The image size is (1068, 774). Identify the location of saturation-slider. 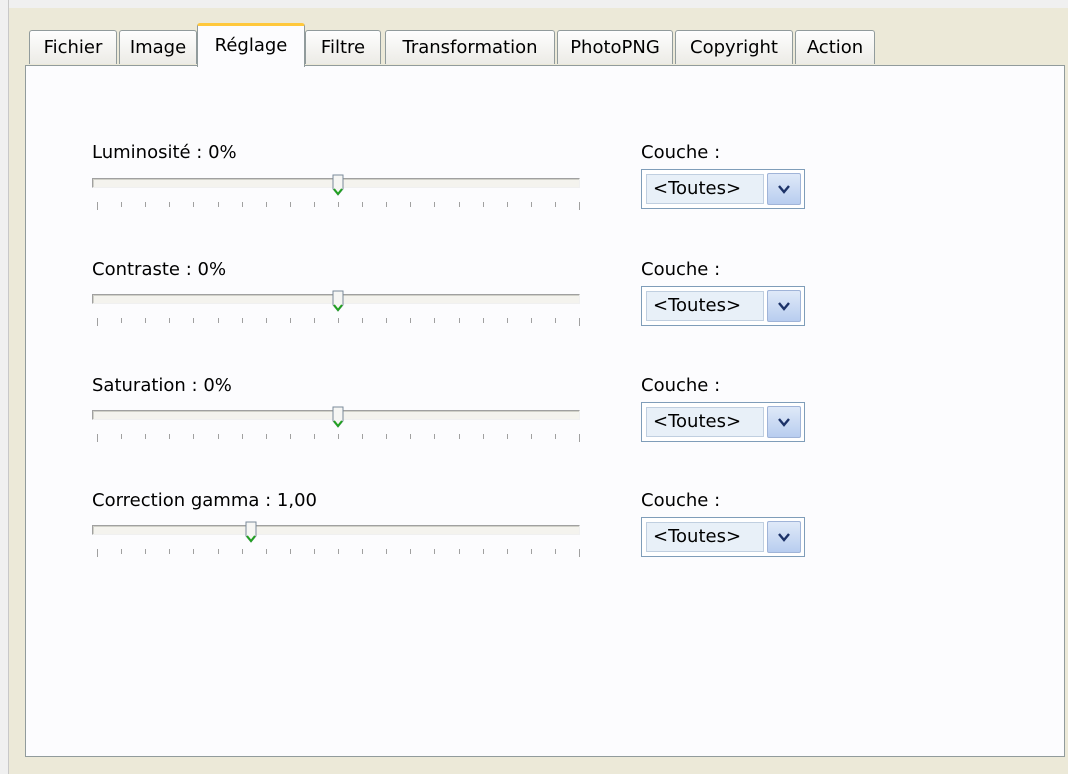
(336, 426).